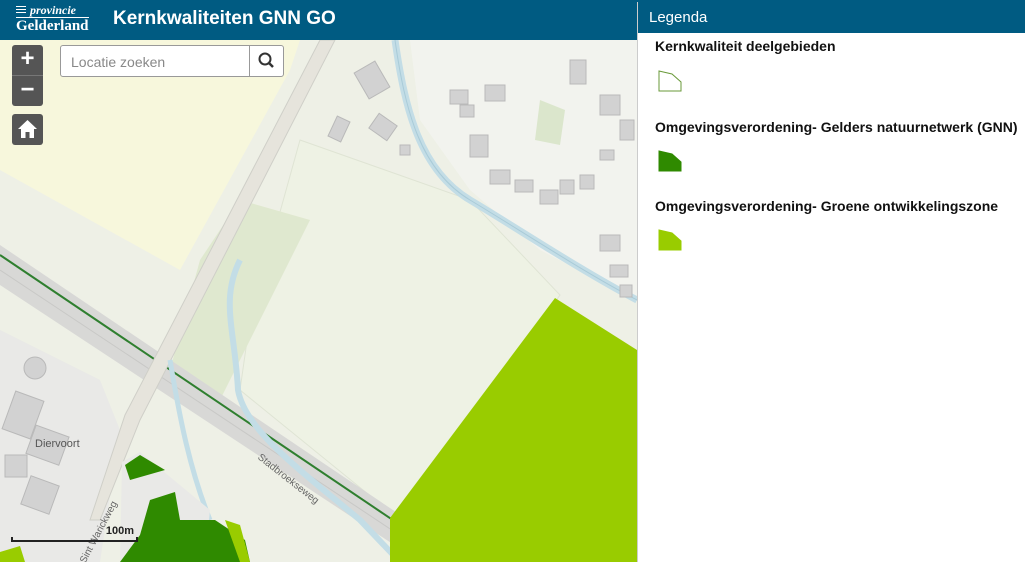 The image size is (1025, 562). Describe the element at coordinates (27, 91) in the screenshot. I see `zoom-out-button: −` at that location.